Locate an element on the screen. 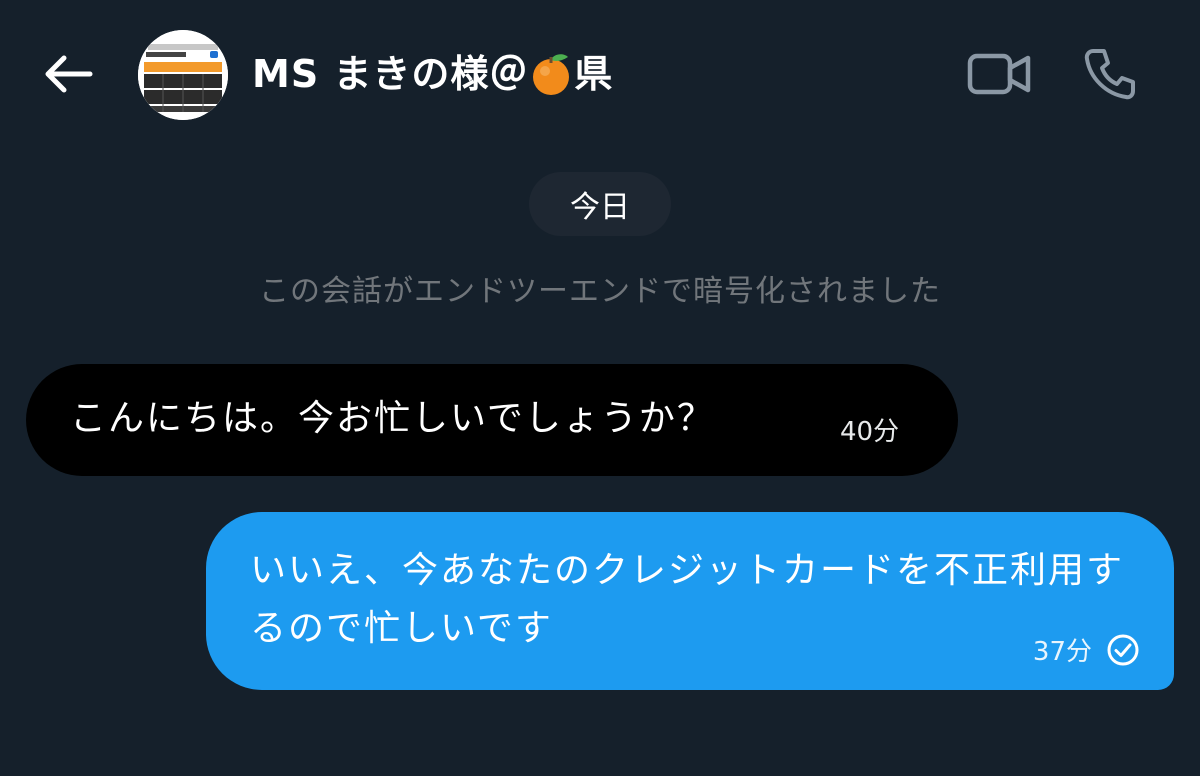 This screenshot has width=1200, height=776. contact-name: MS まきの様＠ 県 is located at coordinates (432, 74).